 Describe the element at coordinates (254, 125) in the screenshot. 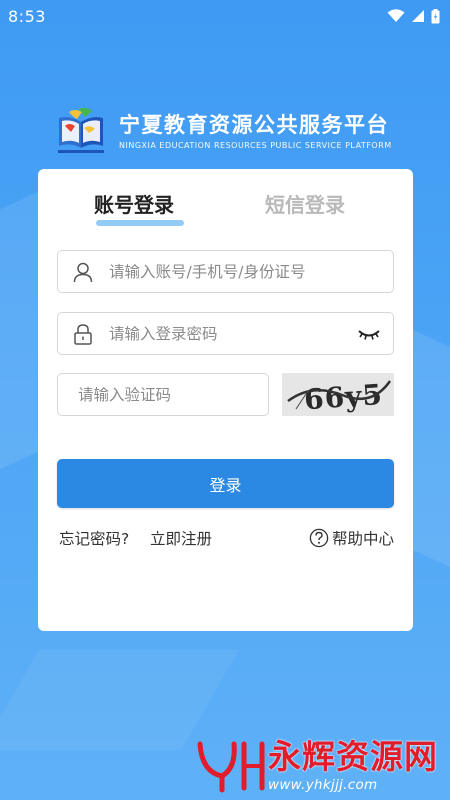

I see `platform-title: 宁夏教育资源公共服务平台` at that location.